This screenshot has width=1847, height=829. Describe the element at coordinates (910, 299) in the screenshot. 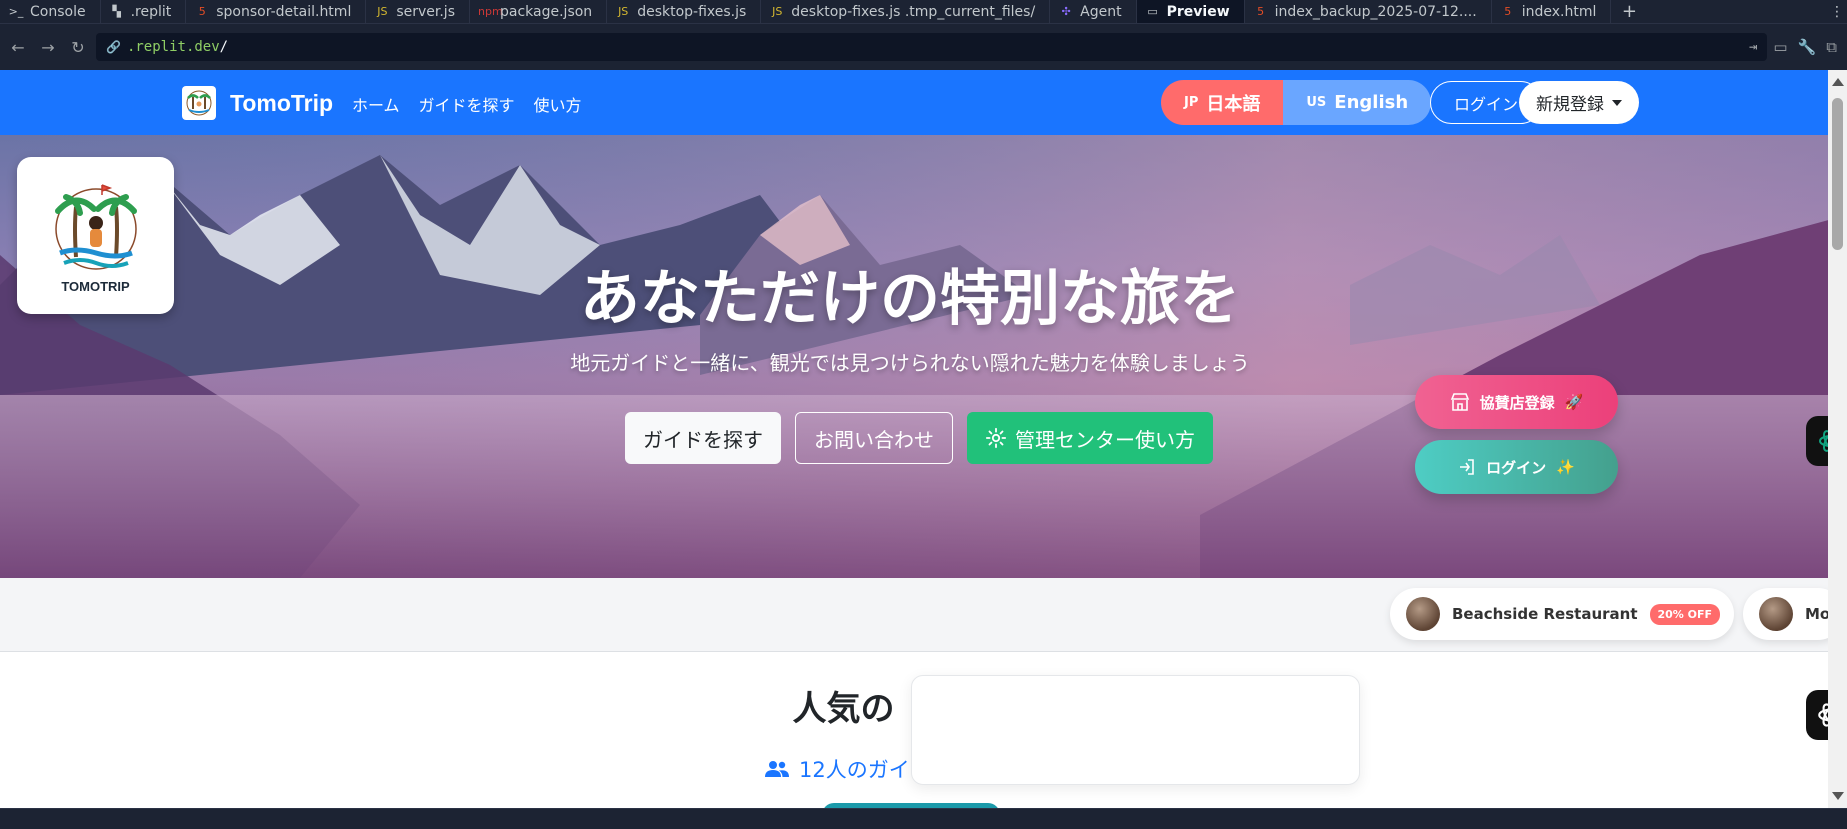

I see `hero-title: あなただけの特別な旅を` at that location.